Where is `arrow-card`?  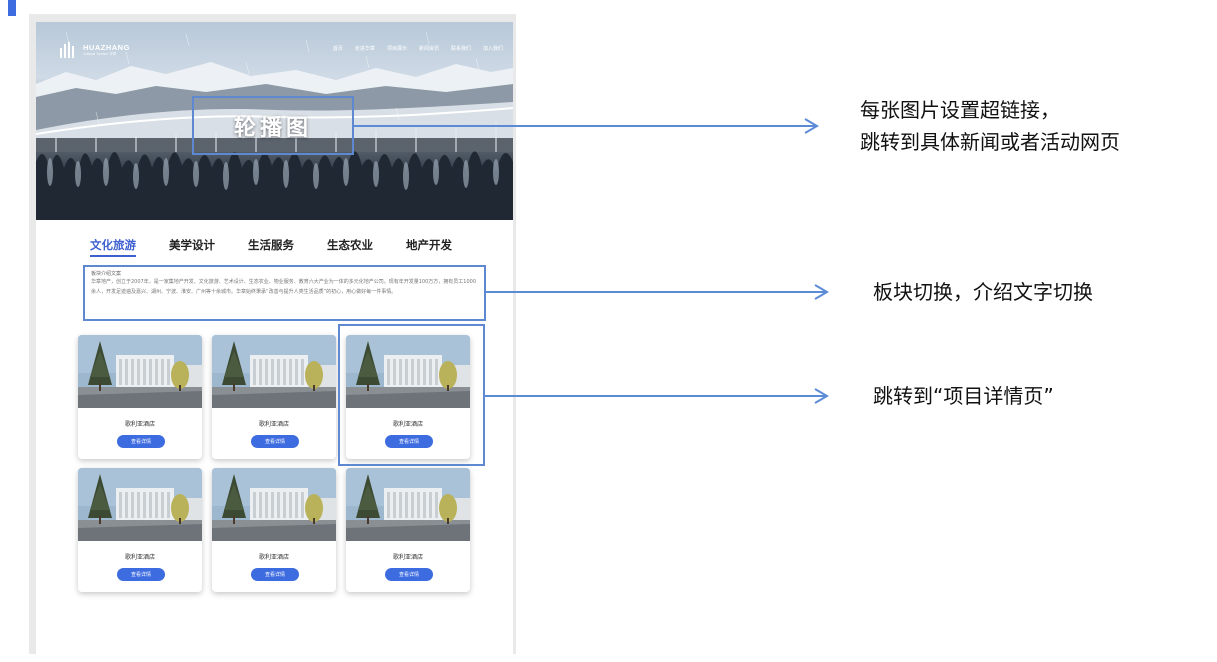 arrow-card is located at coordinates (657, 396).